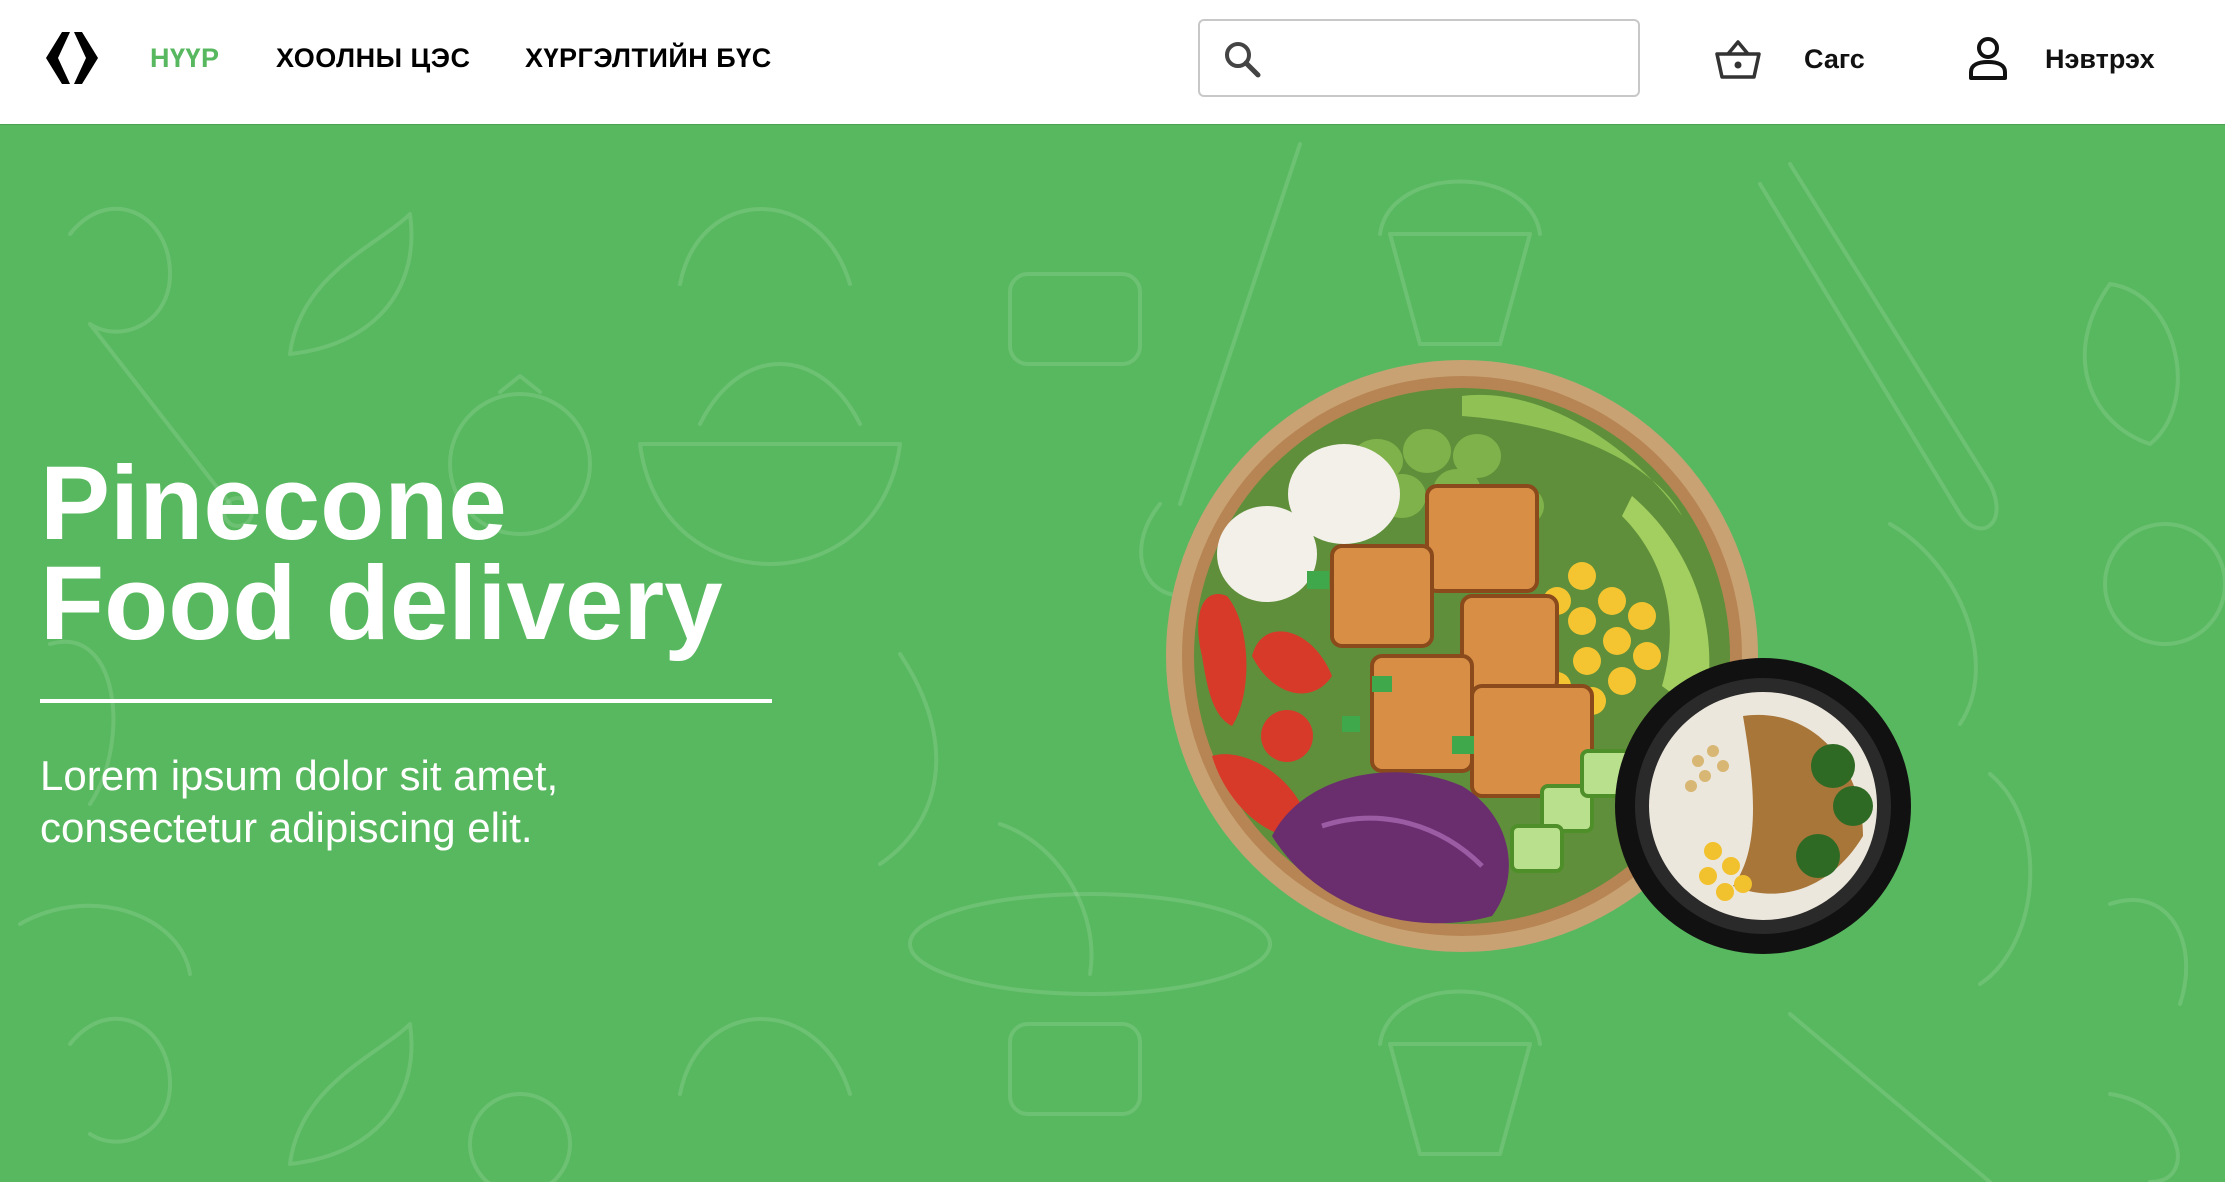 This screenshot has height=1182, width=2225. I want to click on hero-subtitle-line-2: consectetur adipiscing elit., so click(286, 827).